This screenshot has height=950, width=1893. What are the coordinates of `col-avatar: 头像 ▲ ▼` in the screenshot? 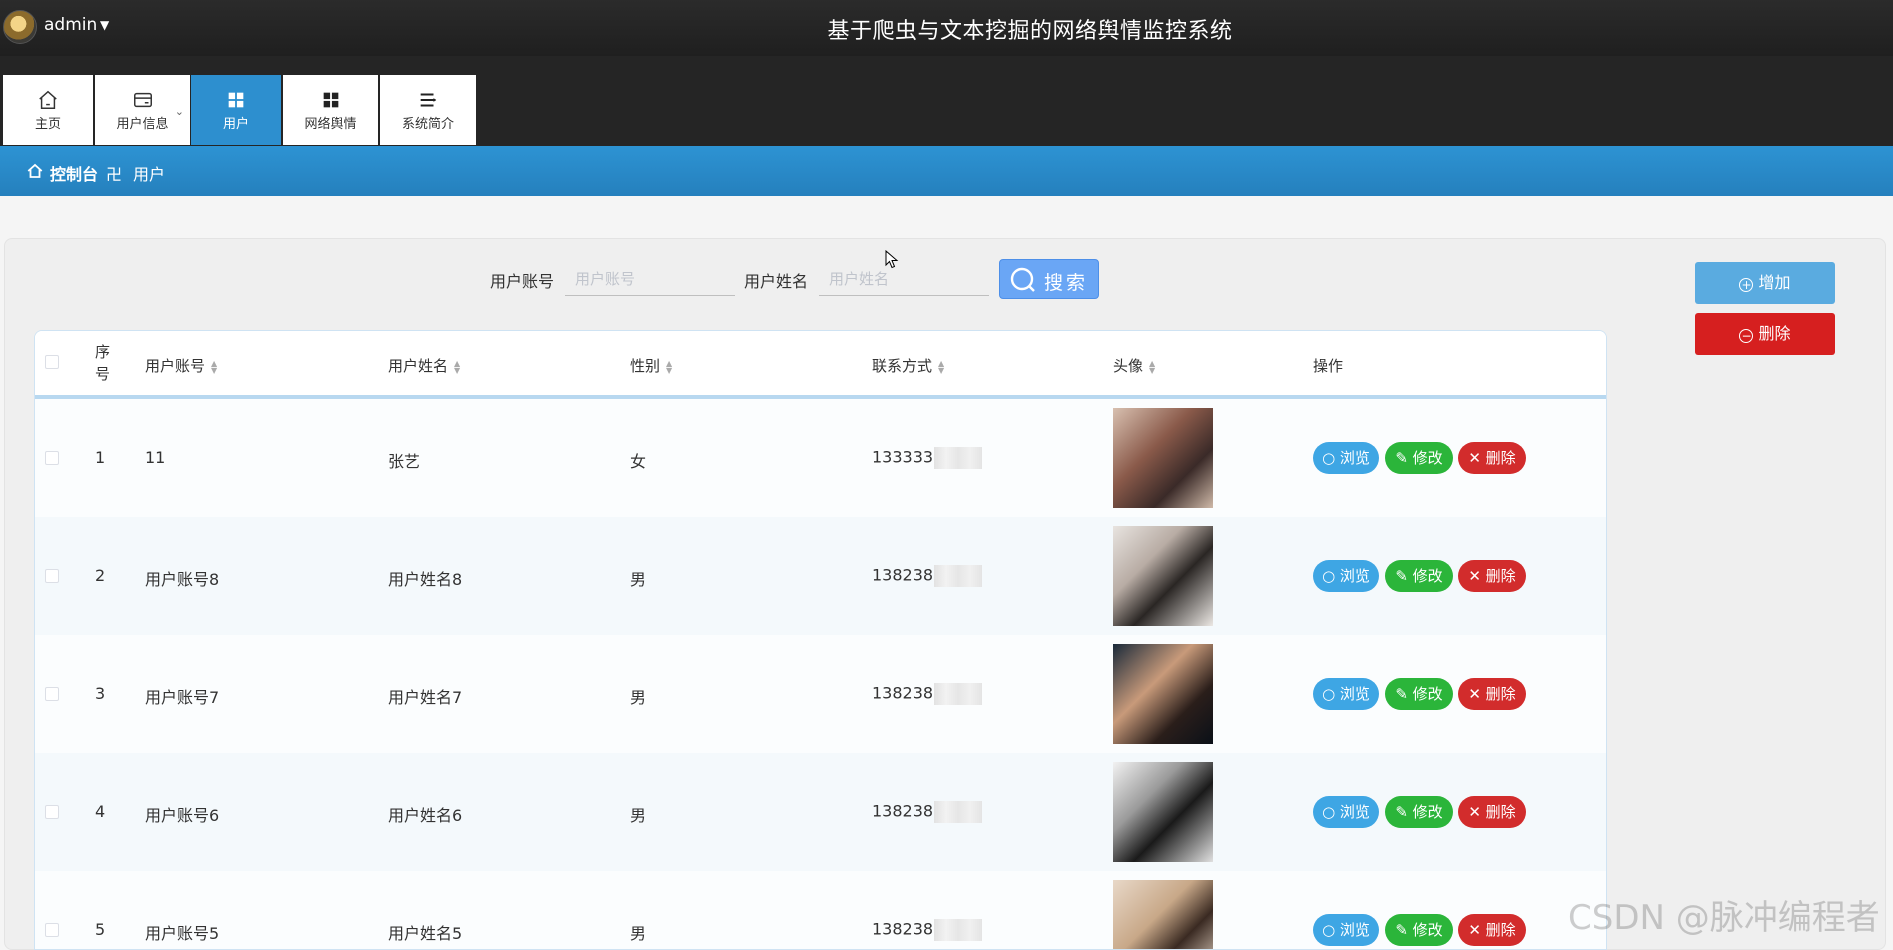 It's located at (1134, 365).